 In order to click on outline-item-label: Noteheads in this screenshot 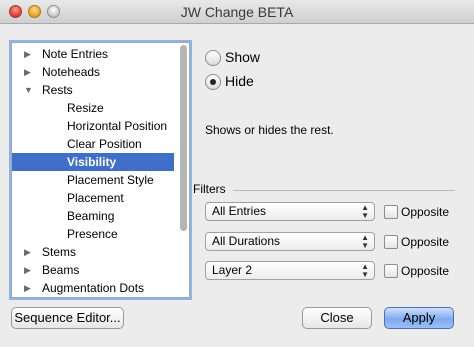, I will do `click(71, 72)`.